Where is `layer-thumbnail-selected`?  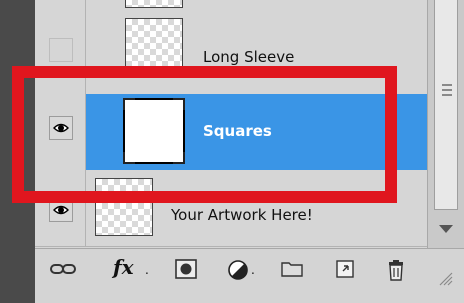
layer-thumbnail-selected is located at coordinates (154, 131).